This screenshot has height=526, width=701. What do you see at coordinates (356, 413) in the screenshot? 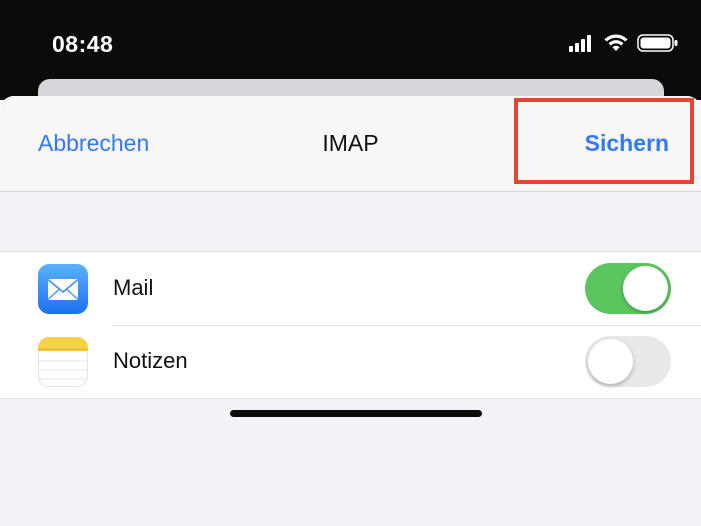
I see `home-indicator` at bounding box center [356, 413].